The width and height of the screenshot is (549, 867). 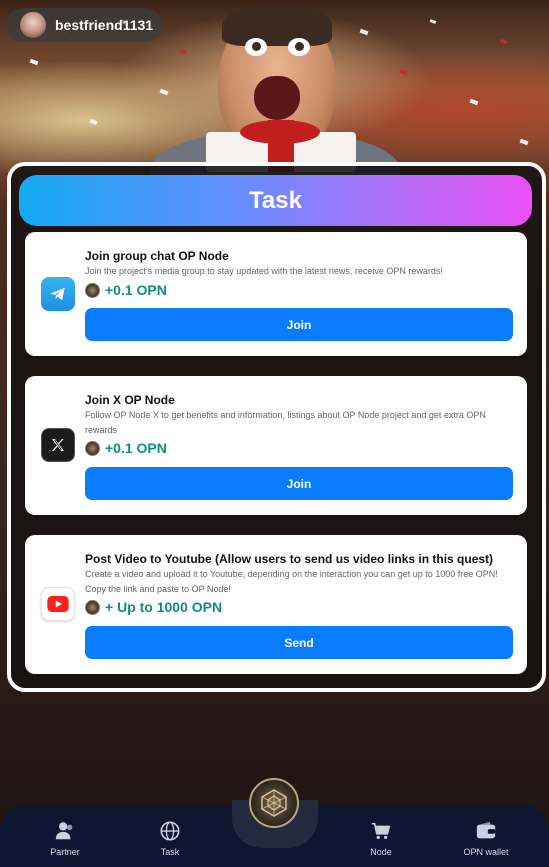 I want to click on telegram-icon, so click(x=58, y=294).